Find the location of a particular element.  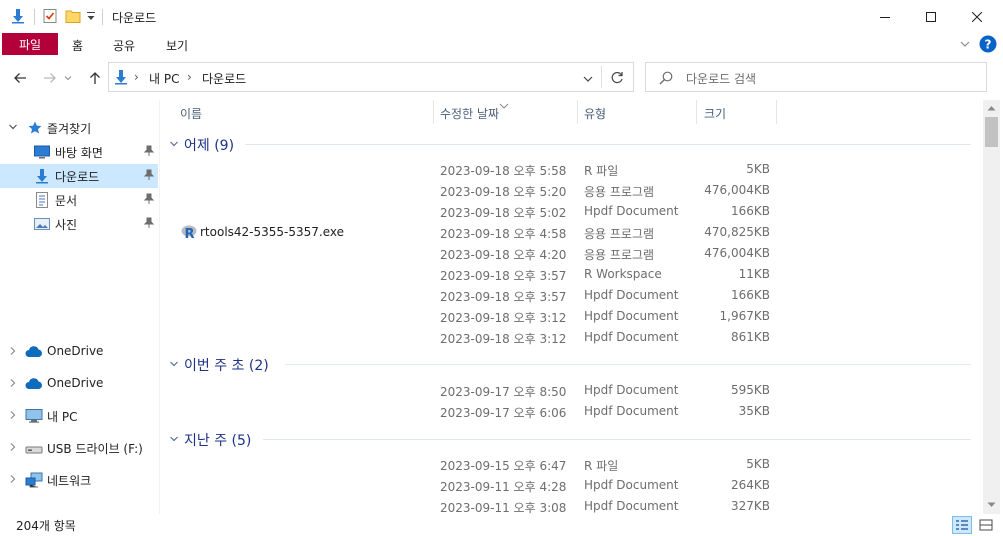

minimize-button is located at coordinates (885, 16).